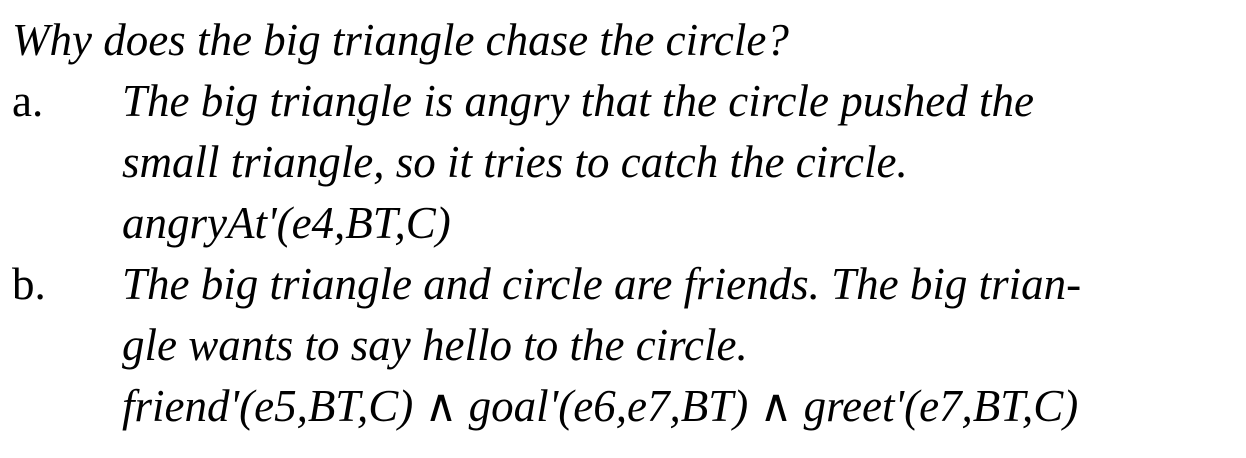 This screenshot has width=1246, height=458. Describe the element at coordinates (435, 345) in the screenshot. I see `answer-b-line-2: gle wants to say hello to the circle.` at that location.